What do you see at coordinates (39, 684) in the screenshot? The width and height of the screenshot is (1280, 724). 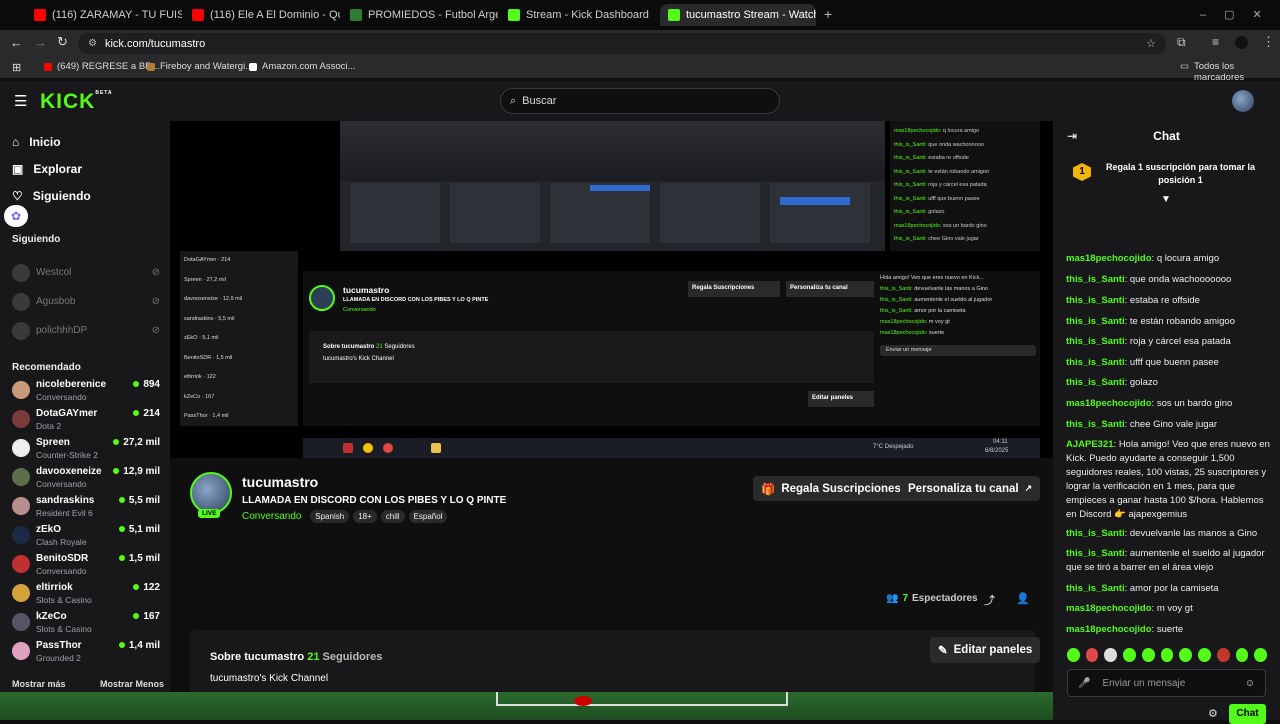 I see `show-more-link: Mostrar más` at bounding box center [39, 684].